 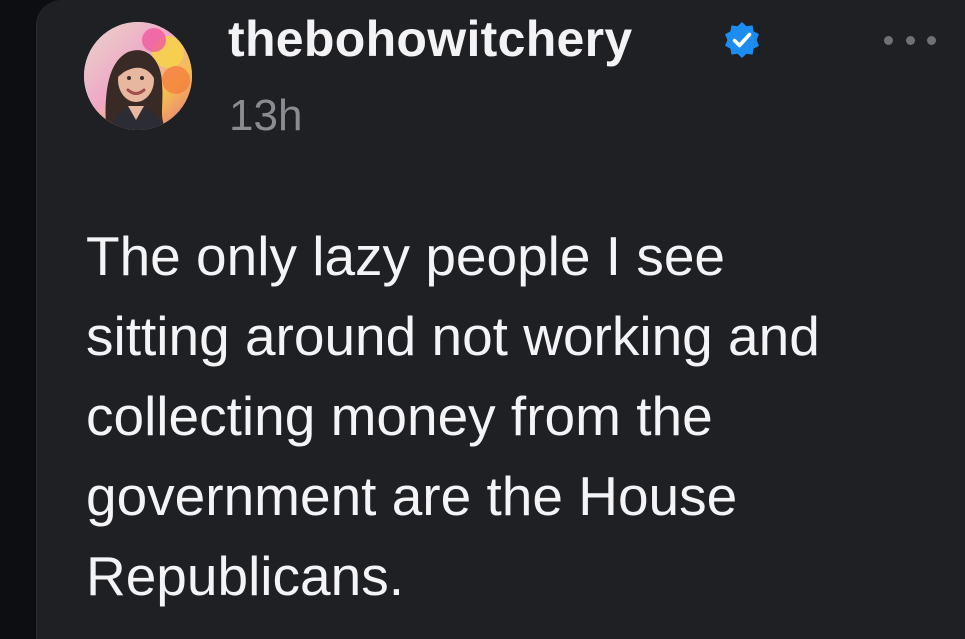 What do you see at coordinates (412, 496) in the screenshot?
I see `post-body-line: government are the House` at bounding box center [412, 496].